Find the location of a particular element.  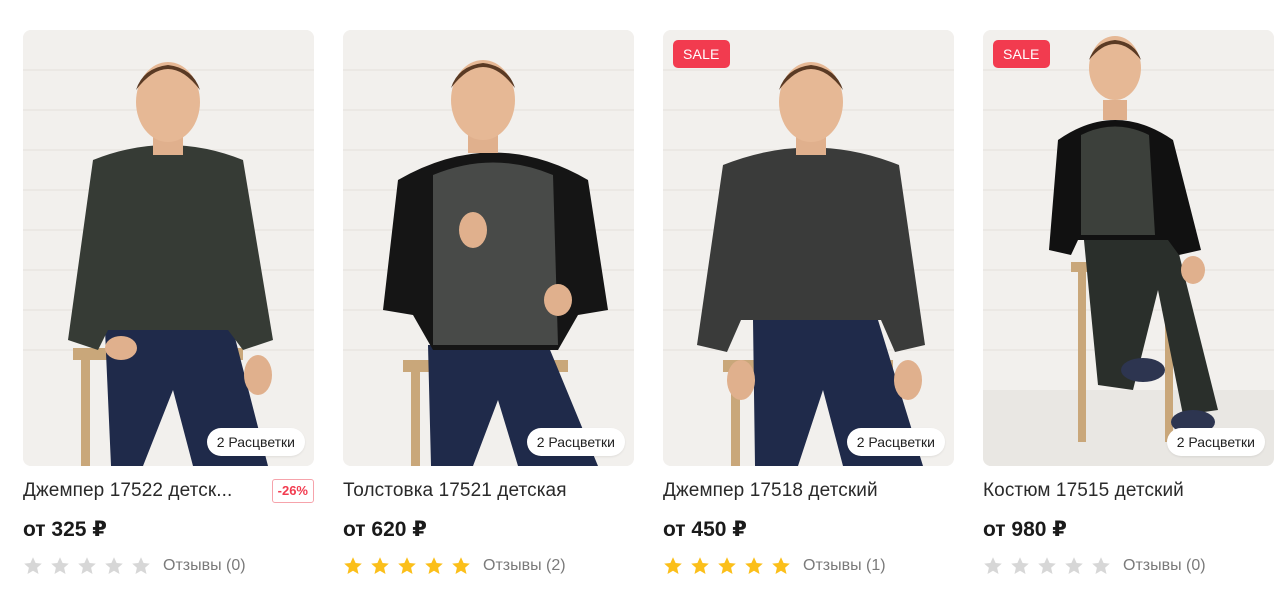

product-price: от 620 ₽ is located at coordinates (385, 529).